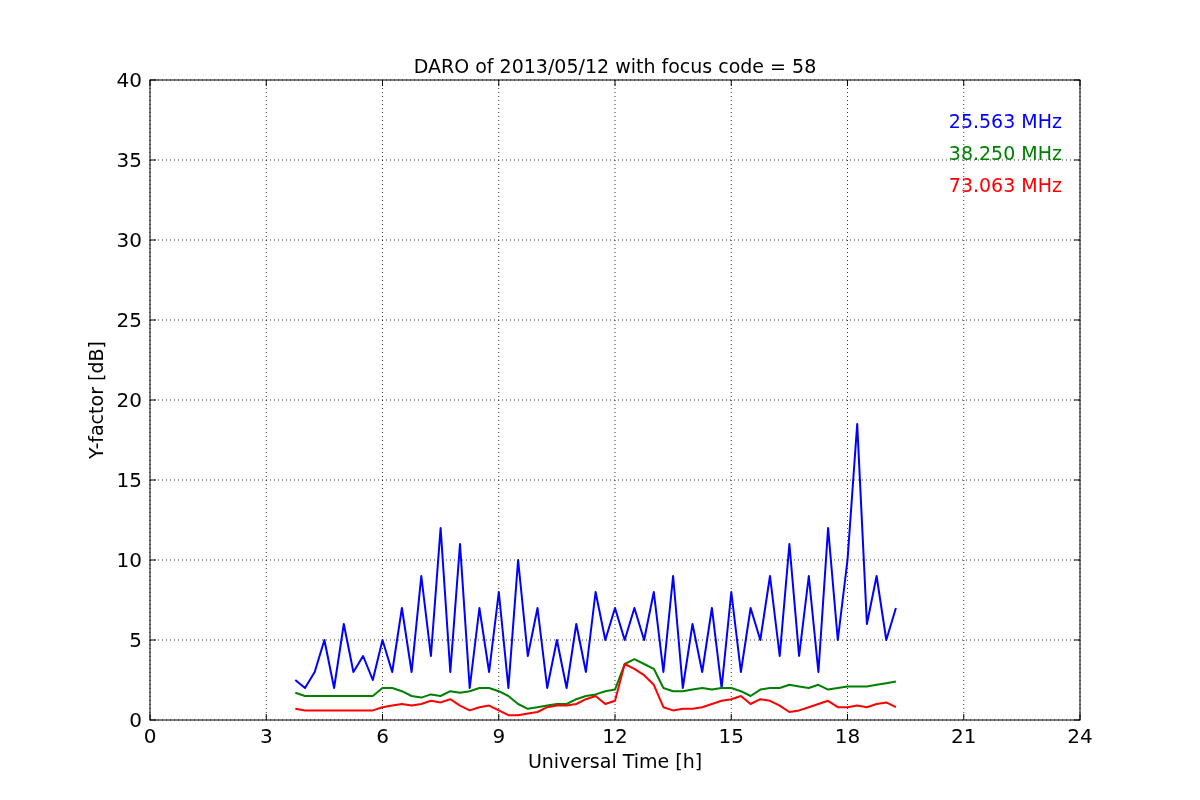  I want to click on y-tick-label: 15, so click(129, 480).